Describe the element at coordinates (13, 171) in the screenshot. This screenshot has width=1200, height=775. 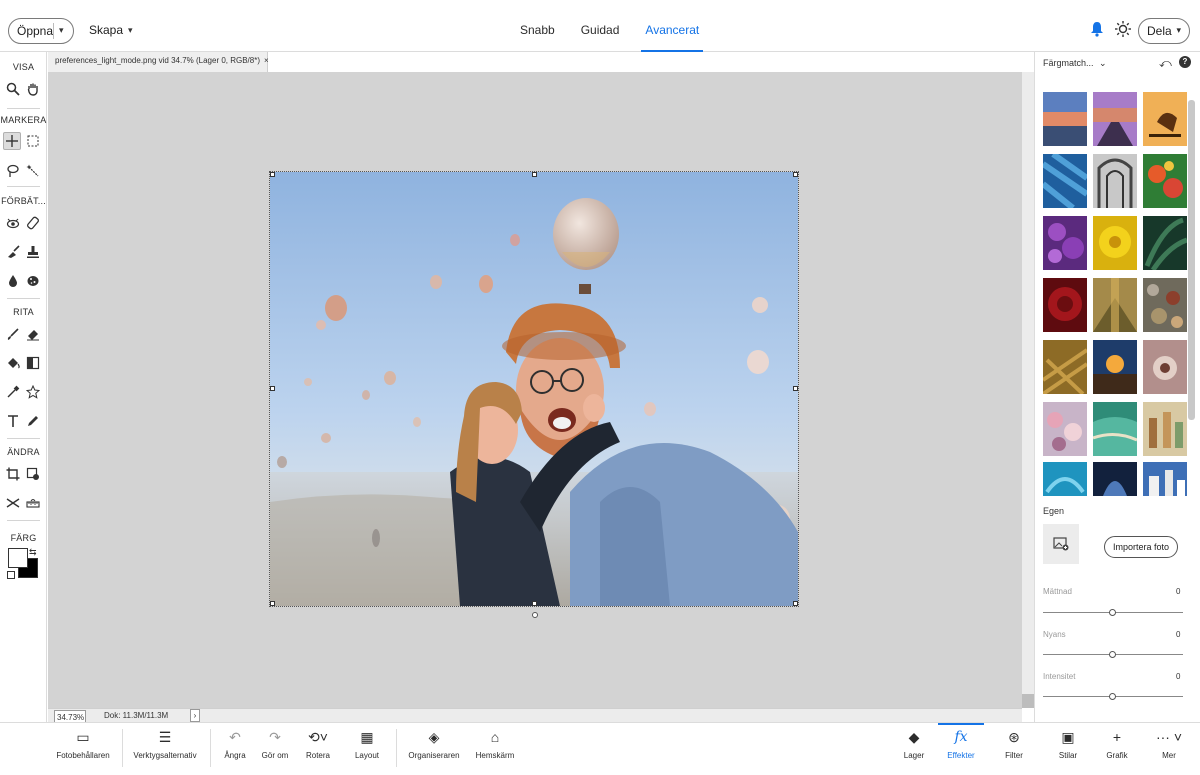
I see `lasso-tool-icon` at that location.